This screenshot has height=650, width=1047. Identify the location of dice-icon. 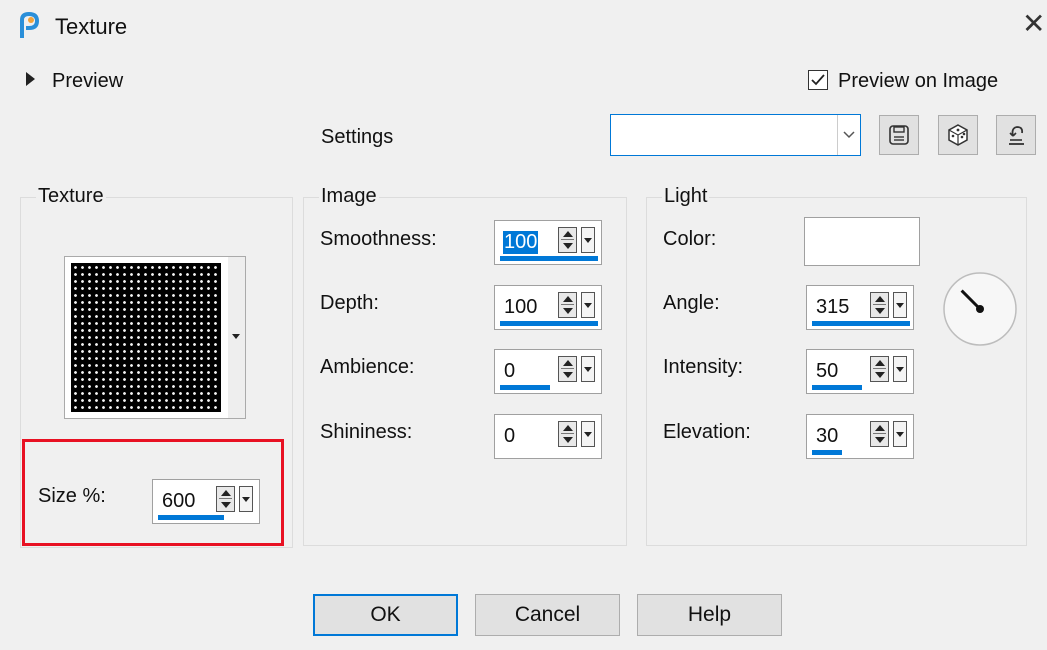
(958, 135).